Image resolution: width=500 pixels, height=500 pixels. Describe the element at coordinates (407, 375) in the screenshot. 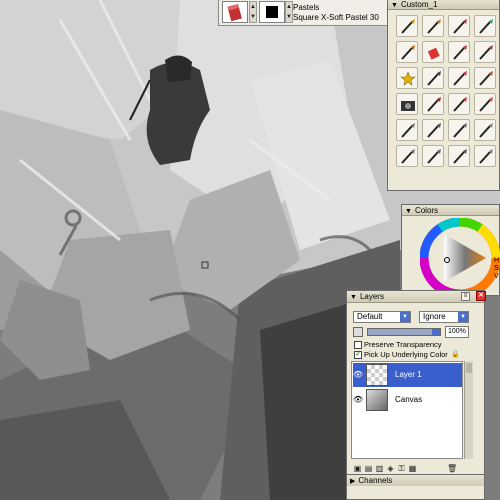

I see `layer-row-layer-1: 👁 Layer 1` at that location.